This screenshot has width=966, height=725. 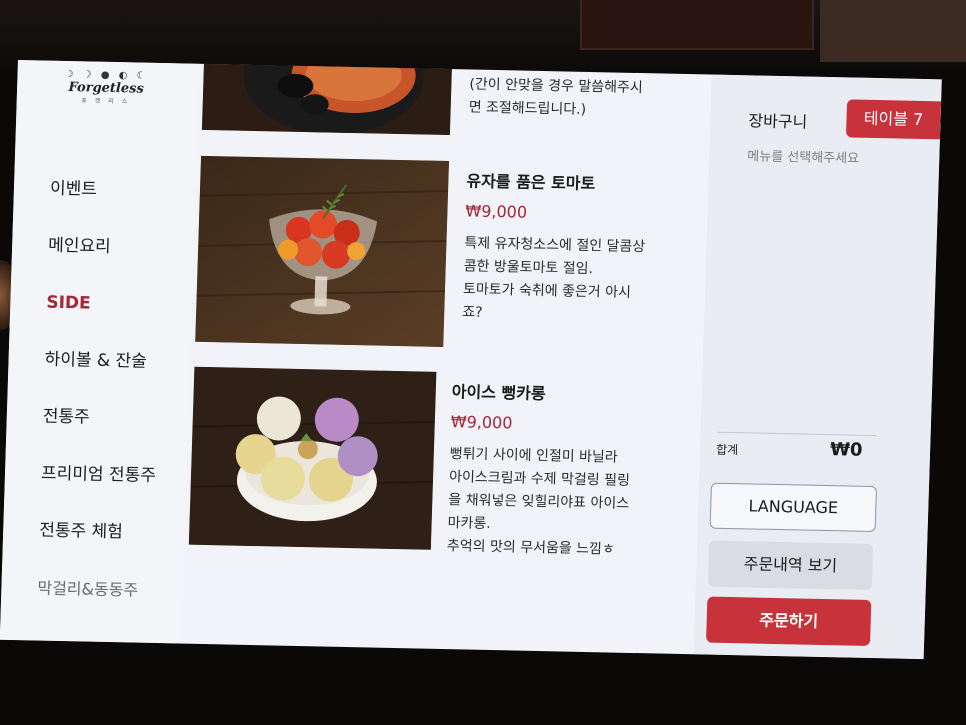 What do you see at coordinates (893, 31) in the screenshot?
I see `background-poster` at bounding box center [893, 31].